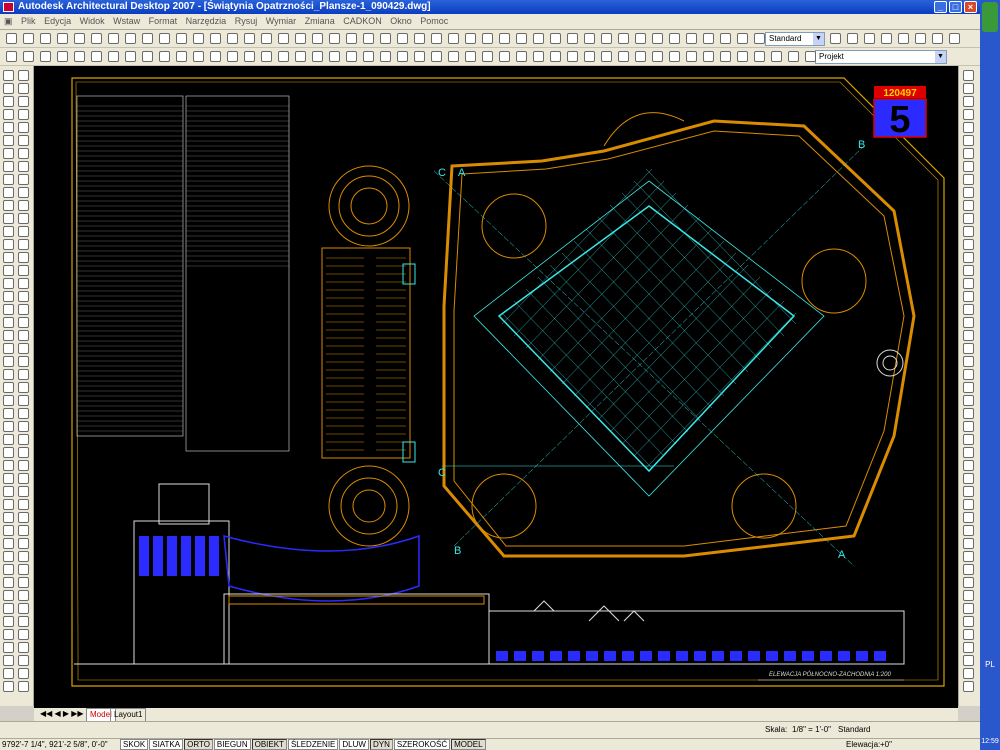  What do you see at coordinates (57, 21) in the screenshot?
I see `menu-edycja: Edycja` at bounding box center [57, 21].